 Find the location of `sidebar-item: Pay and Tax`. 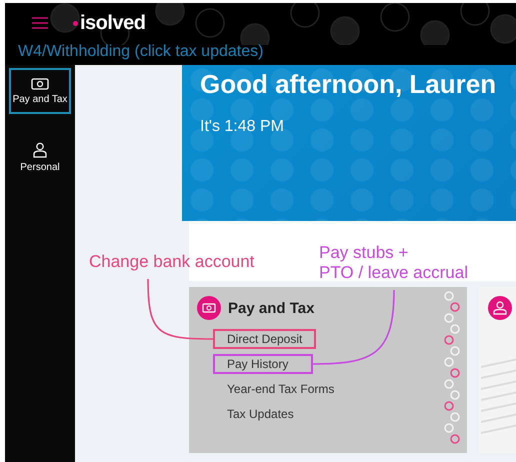

sidebar-item: Pay and Tax is located at coordinates (40, 91).